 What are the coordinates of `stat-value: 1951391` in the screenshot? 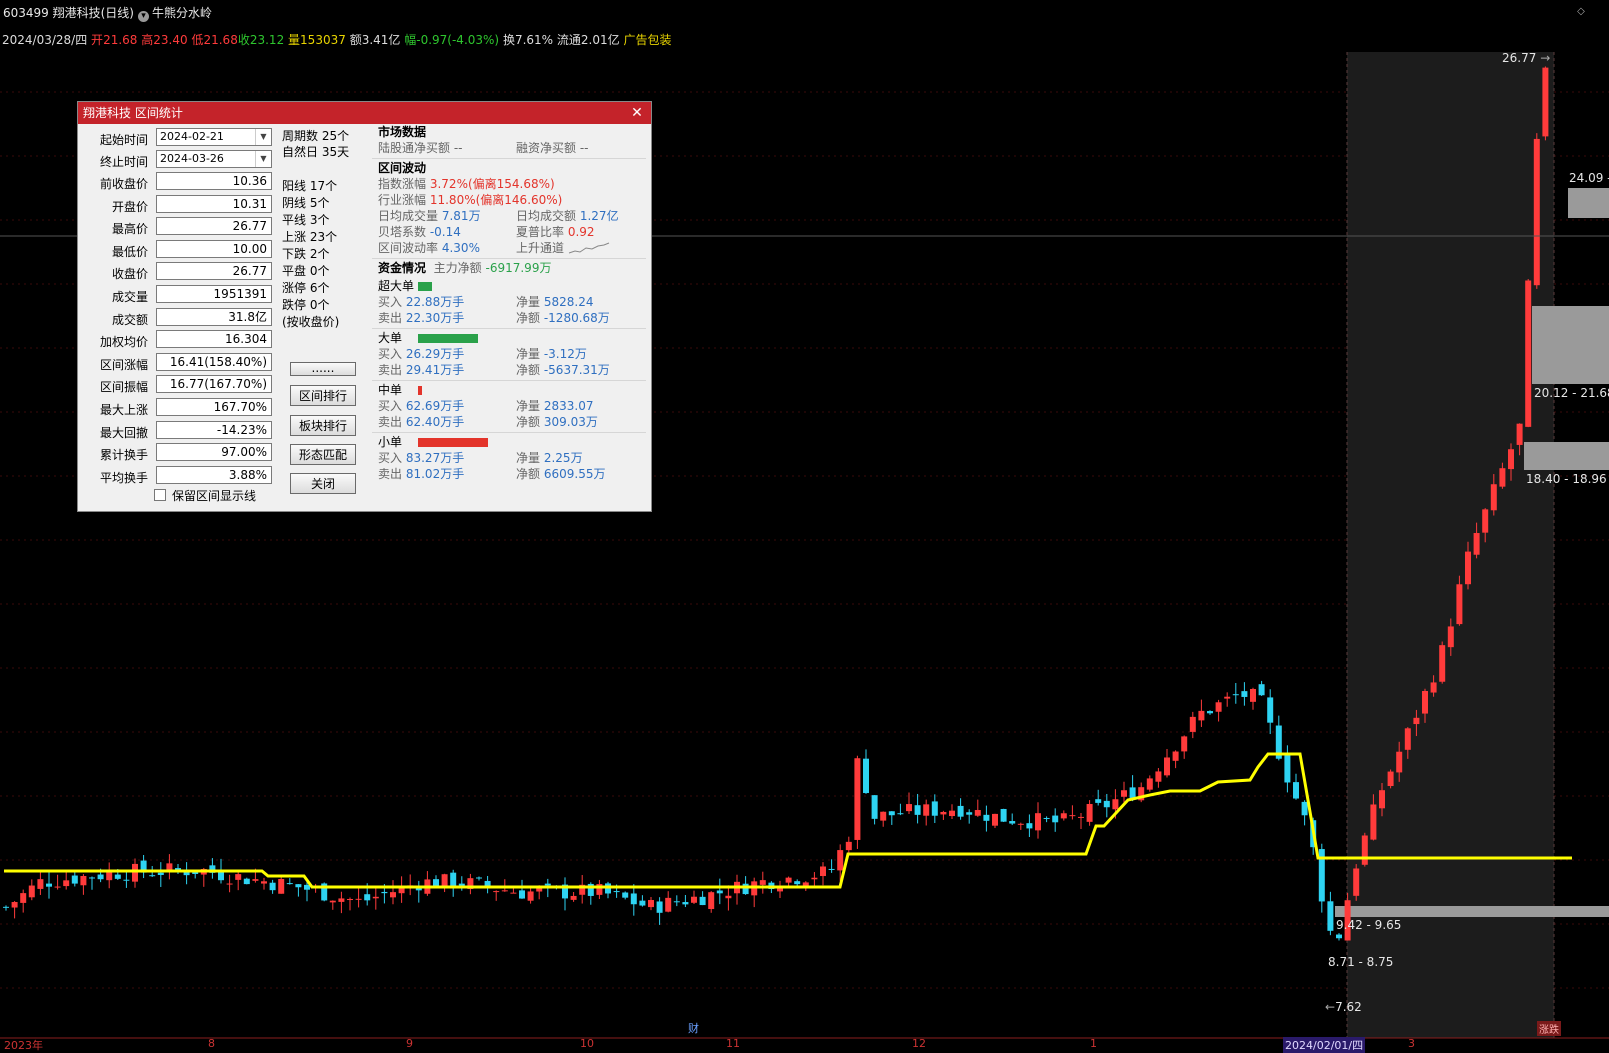 It's located at (214, 294).